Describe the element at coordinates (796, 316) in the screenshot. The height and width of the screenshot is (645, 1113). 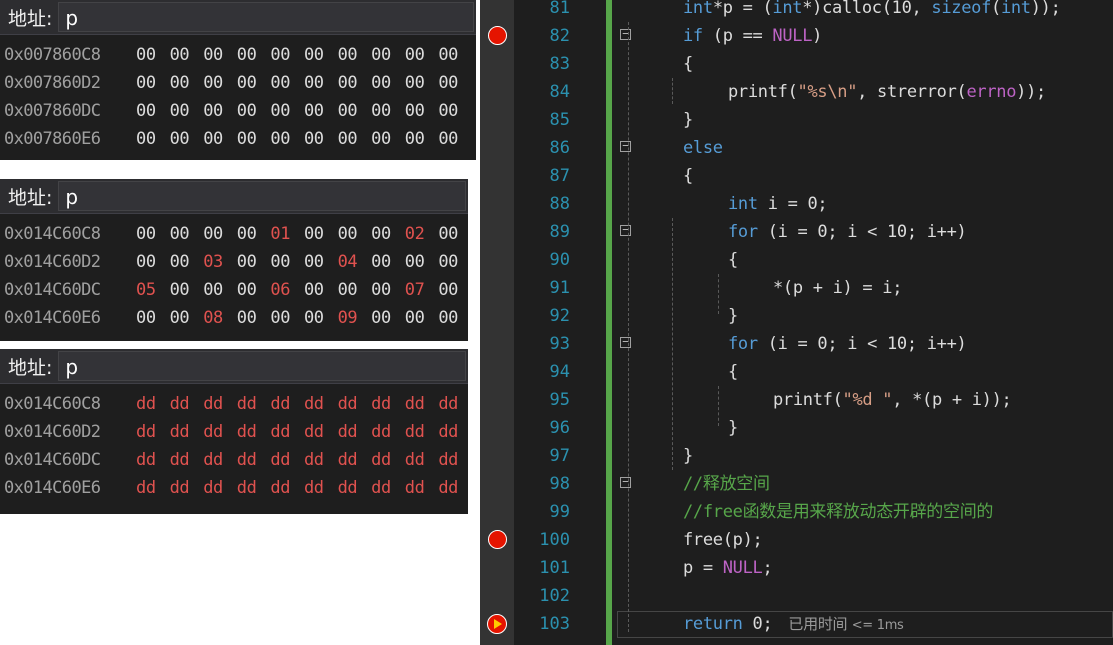
I see `code-line: 92}` at that location.